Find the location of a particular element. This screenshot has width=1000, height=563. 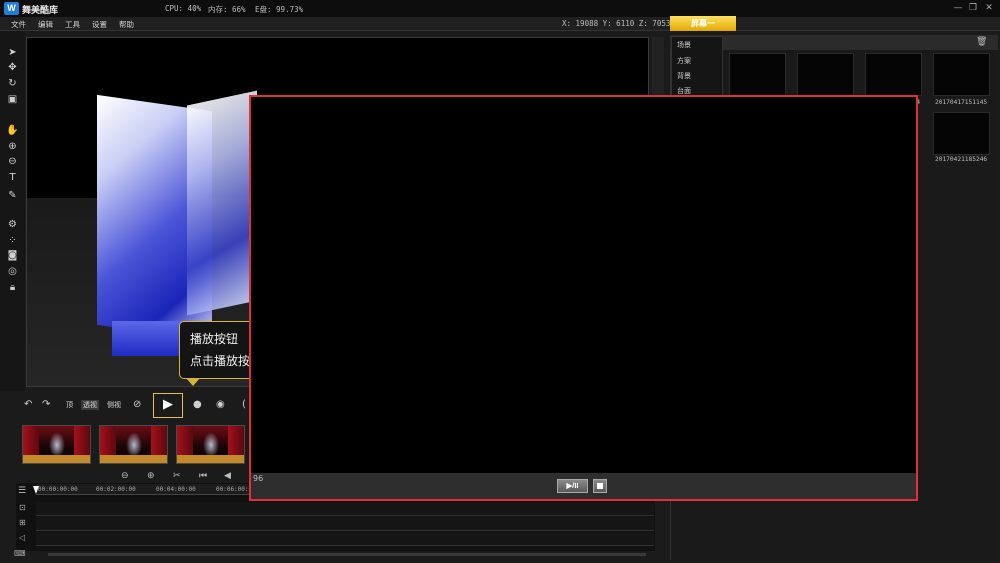

timeline-tick: 00:00:00:00 is located at coordinates (58, 489).